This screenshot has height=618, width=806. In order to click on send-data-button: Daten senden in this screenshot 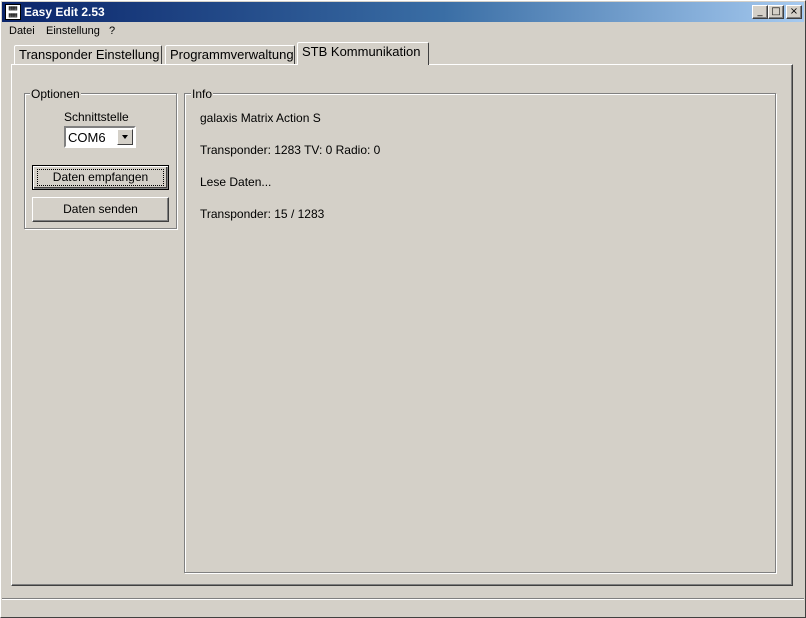, I will do `click(100, 209)`.